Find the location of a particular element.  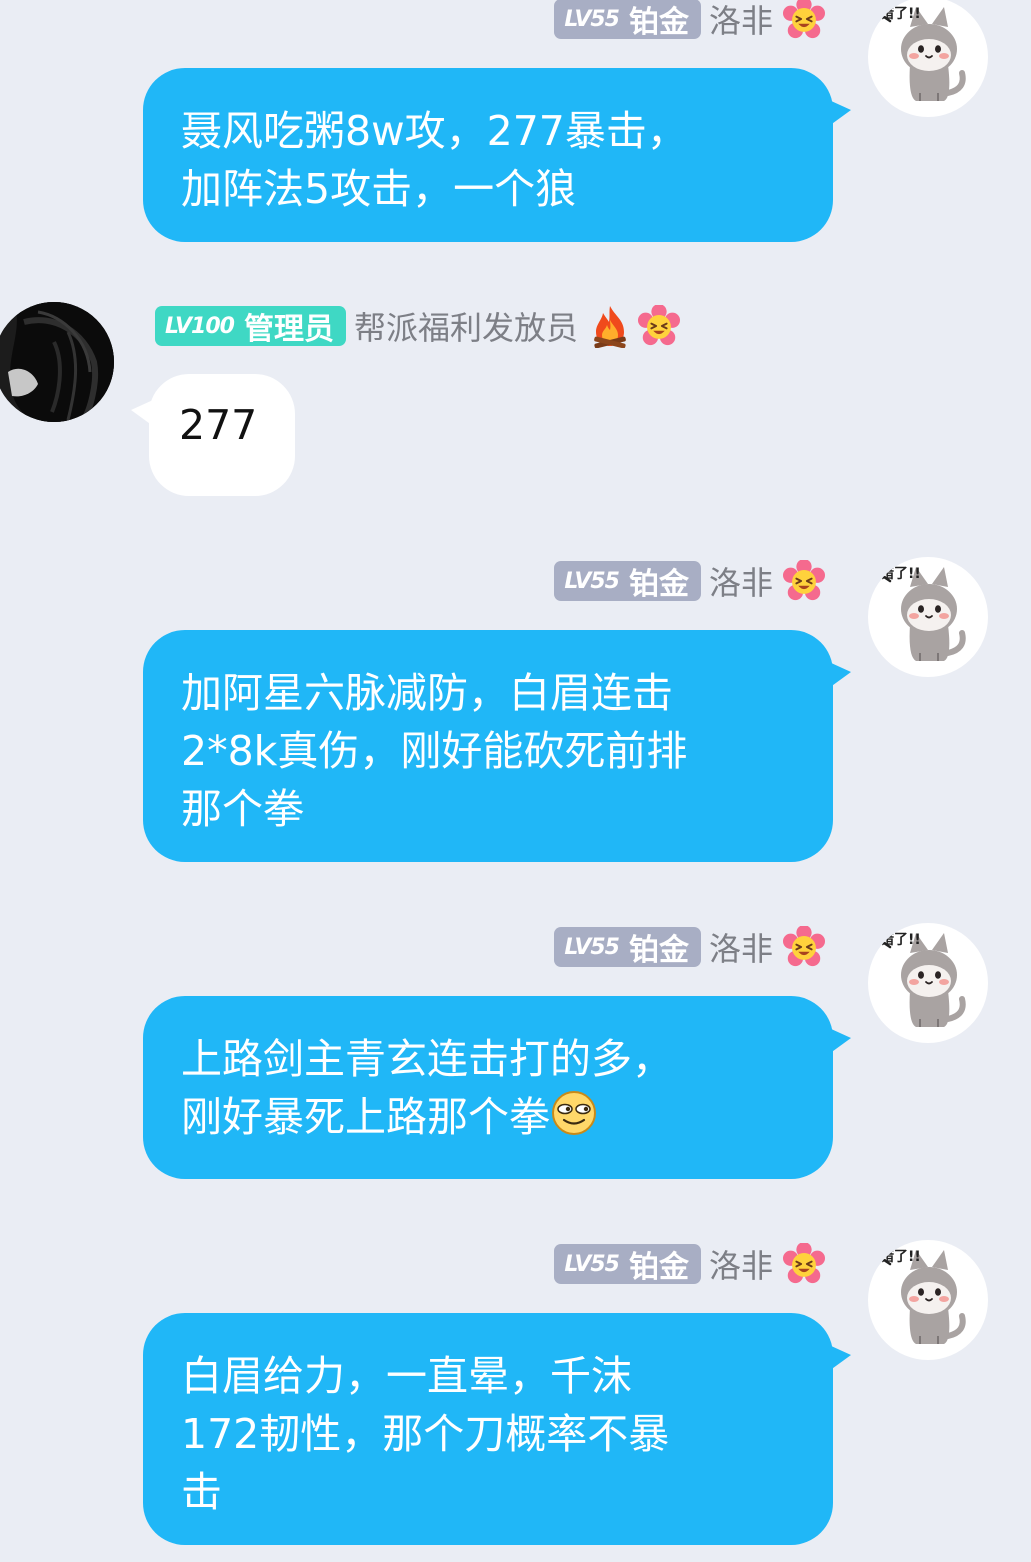

message-text-line: 277 is located at coordinates (218, 425).